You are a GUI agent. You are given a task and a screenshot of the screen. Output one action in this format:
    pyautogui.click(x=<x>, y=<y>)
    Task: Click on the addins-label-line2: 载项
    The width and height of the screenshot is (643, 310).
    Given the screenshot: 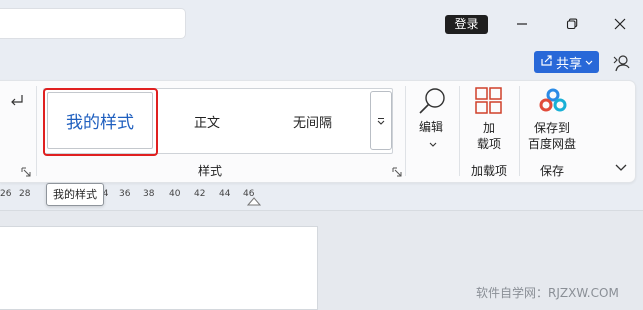 What is the action you would take?
    pyautogui.click(x=489, y=144)
    